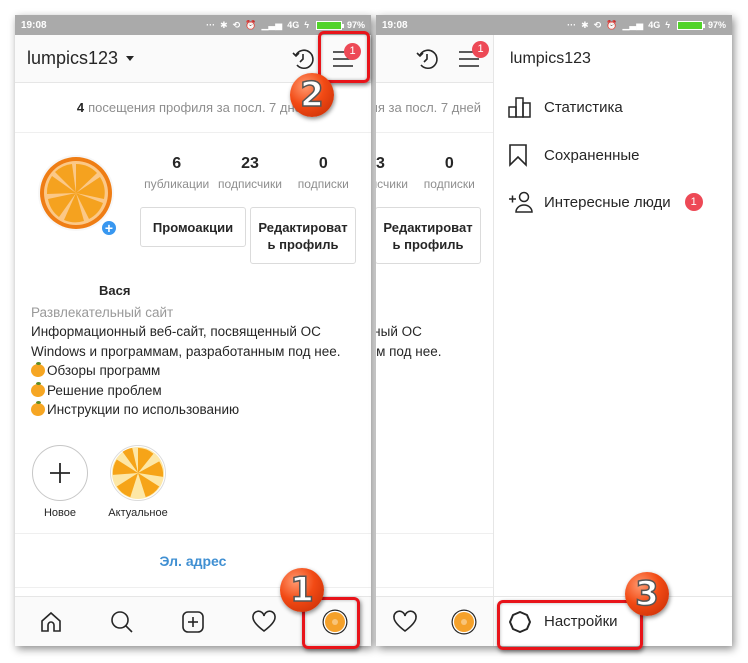 This screenshot has width=748, height=663. Describe the element at coordinates (519, 107) in the screenshot. I see `bar-chart-icon` at that location.